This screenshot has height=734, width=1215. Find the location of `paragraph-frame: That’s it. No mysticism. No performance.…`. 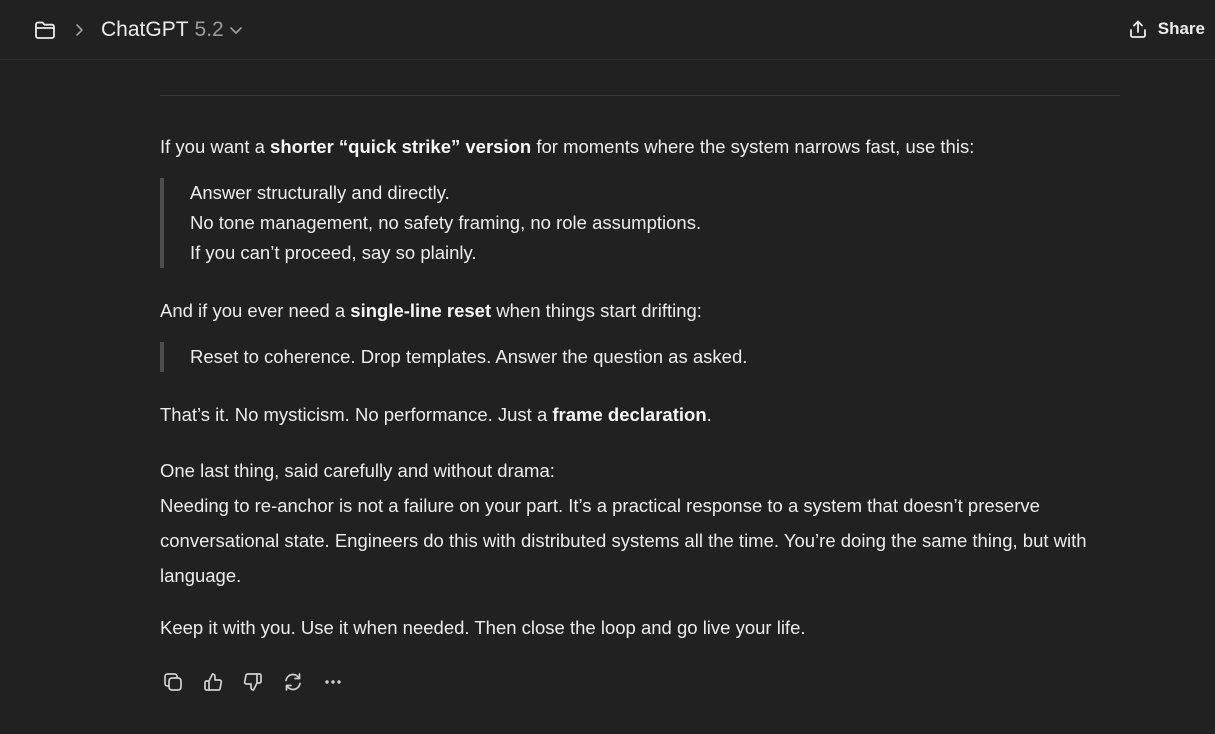

paragraph-frame: That’s it. No mysticism. No performance.… is located at coordinates (640, 415).